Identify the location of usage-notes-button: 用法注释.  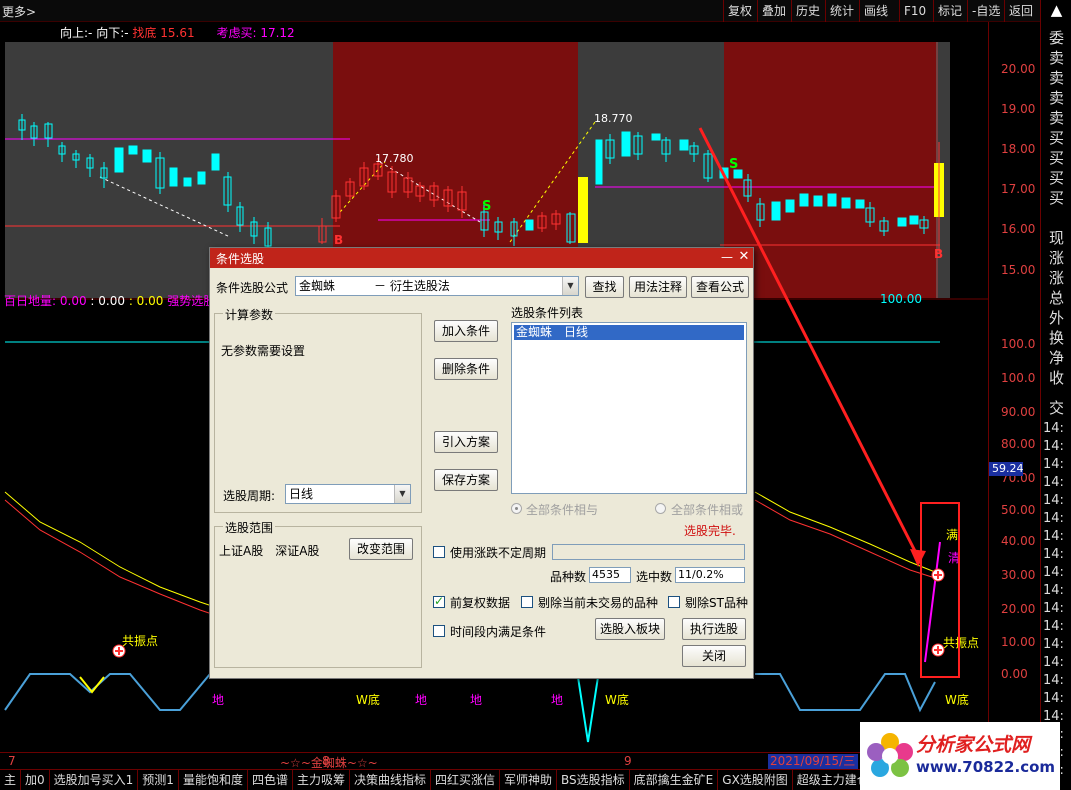
(658, 287).